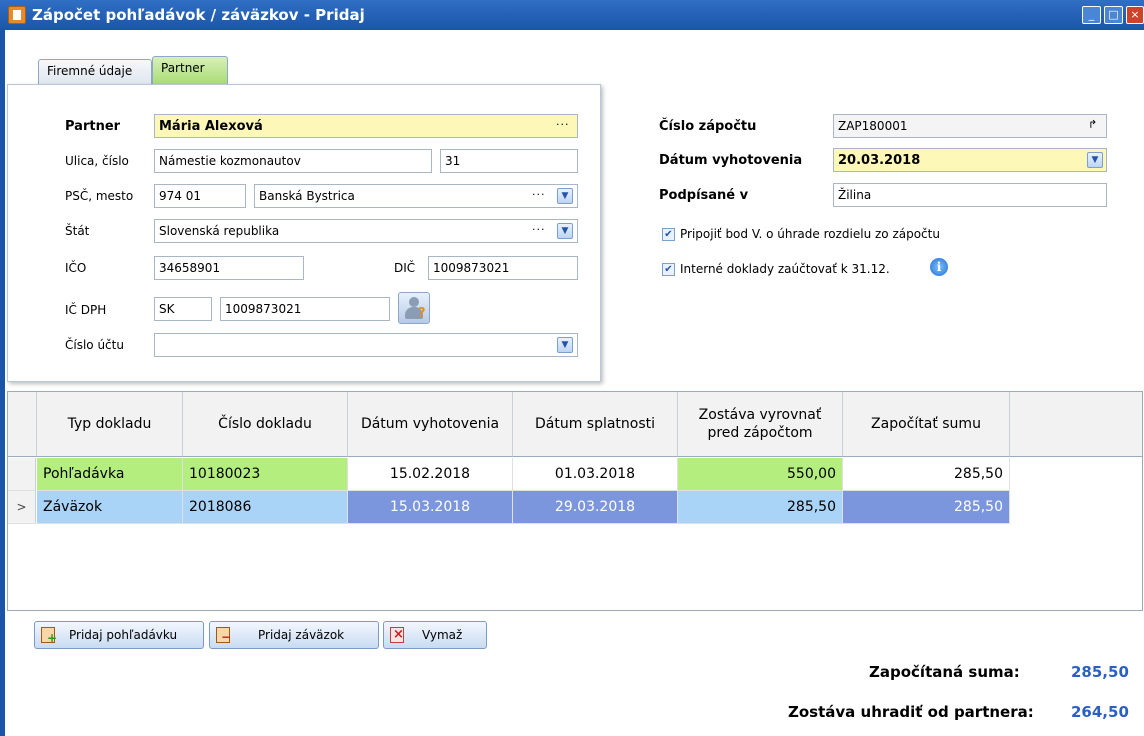 The width and height of the screenshot is (1144, 736). Describe the element at coordinates (1092, 124) in the screenshot. I see `arrow-icon: ↱` at that location.